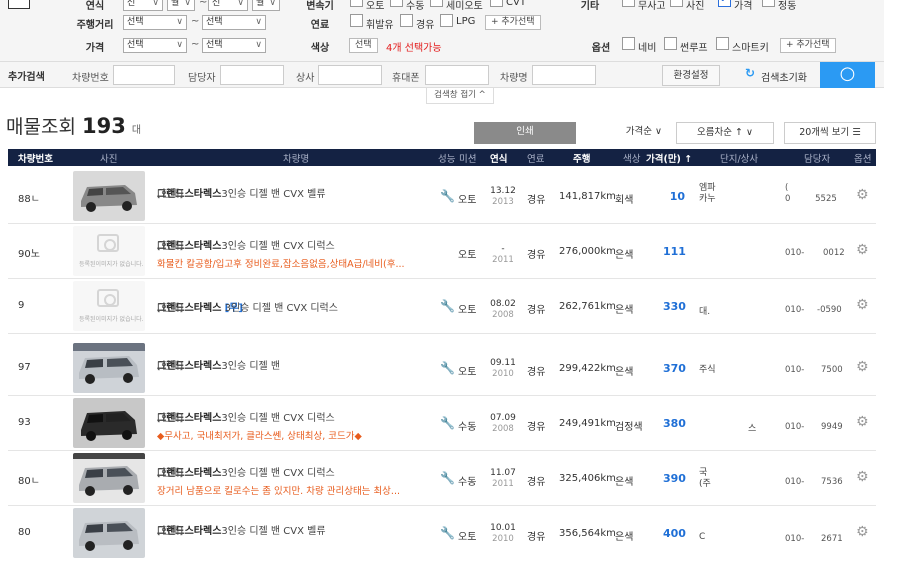 The width and height of the screenshot is (900, 568). I want to click on col-mileage: 주행, so click(581, 158).